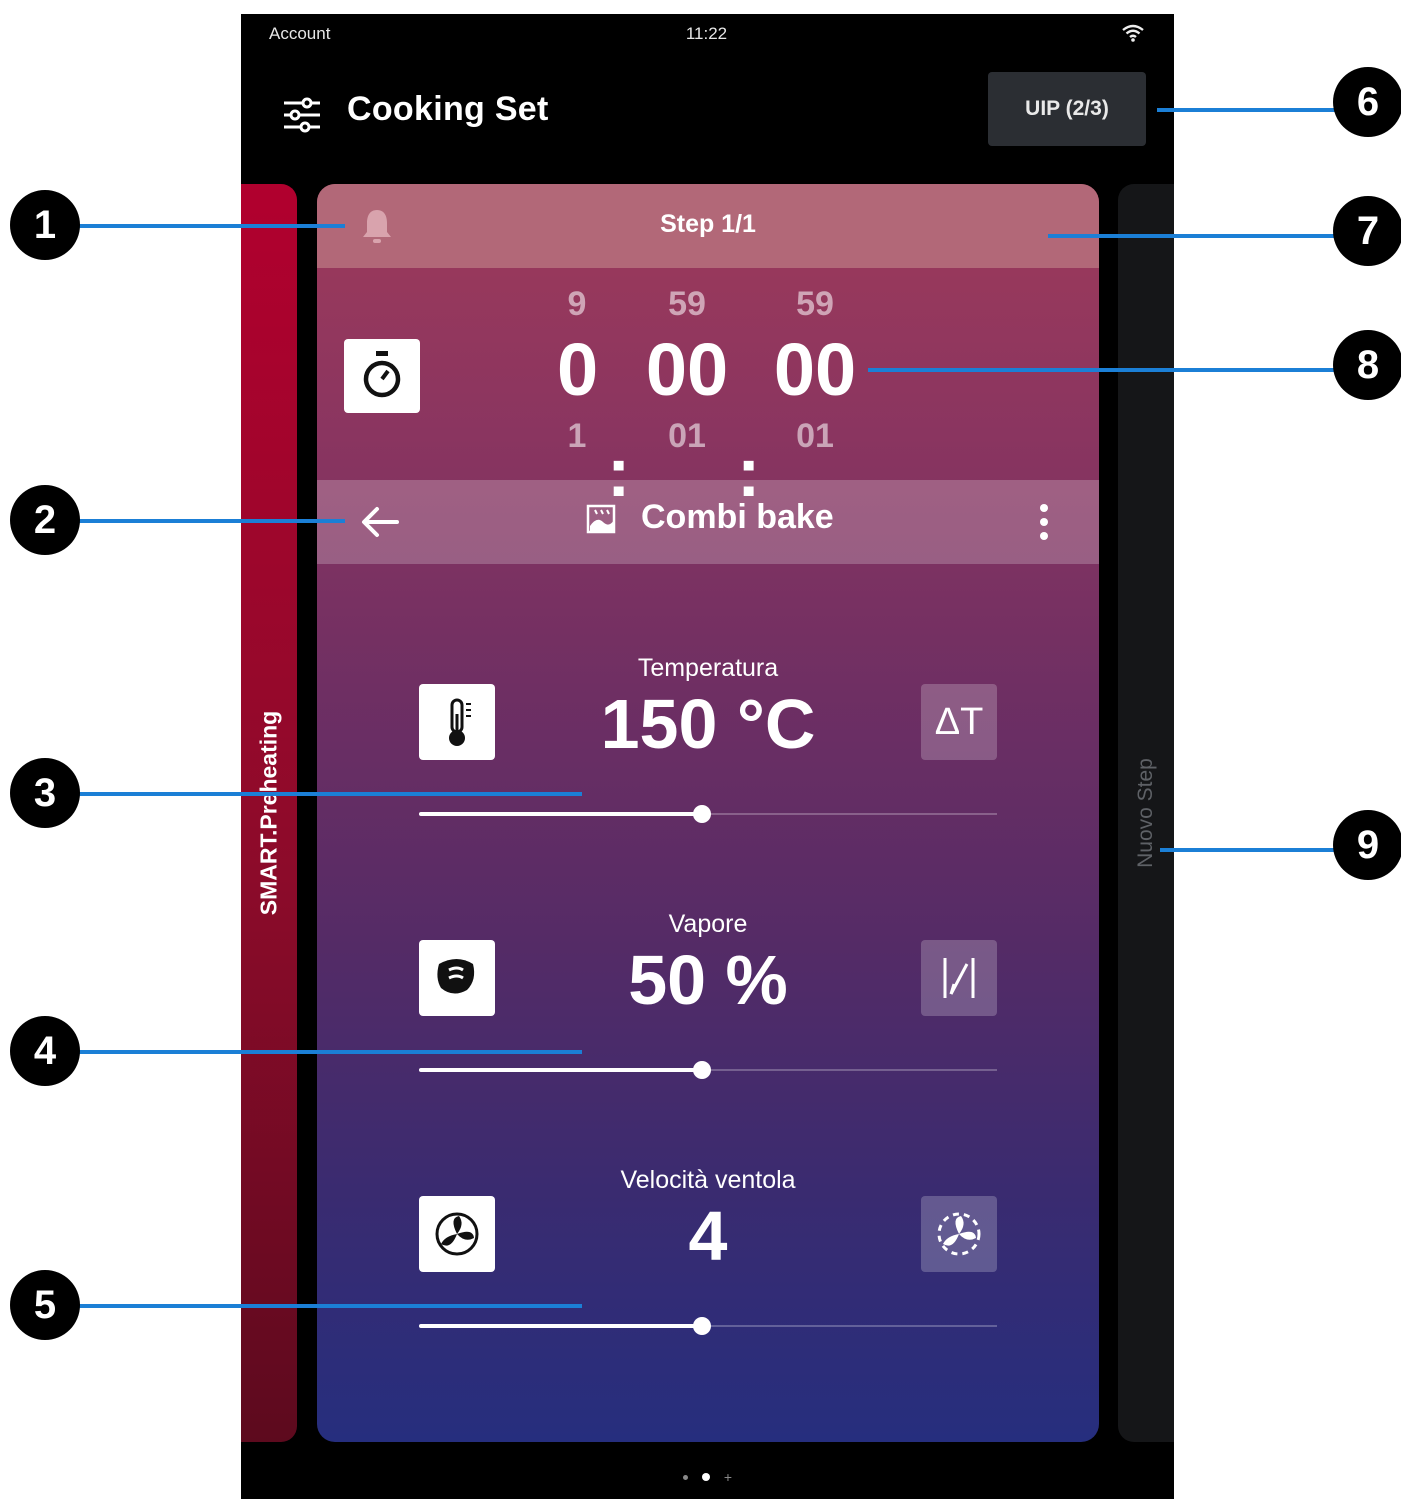  Describe the element at coordinates (448, 109) in the screenshot. I see `page-title: Cooking Set` at that location.